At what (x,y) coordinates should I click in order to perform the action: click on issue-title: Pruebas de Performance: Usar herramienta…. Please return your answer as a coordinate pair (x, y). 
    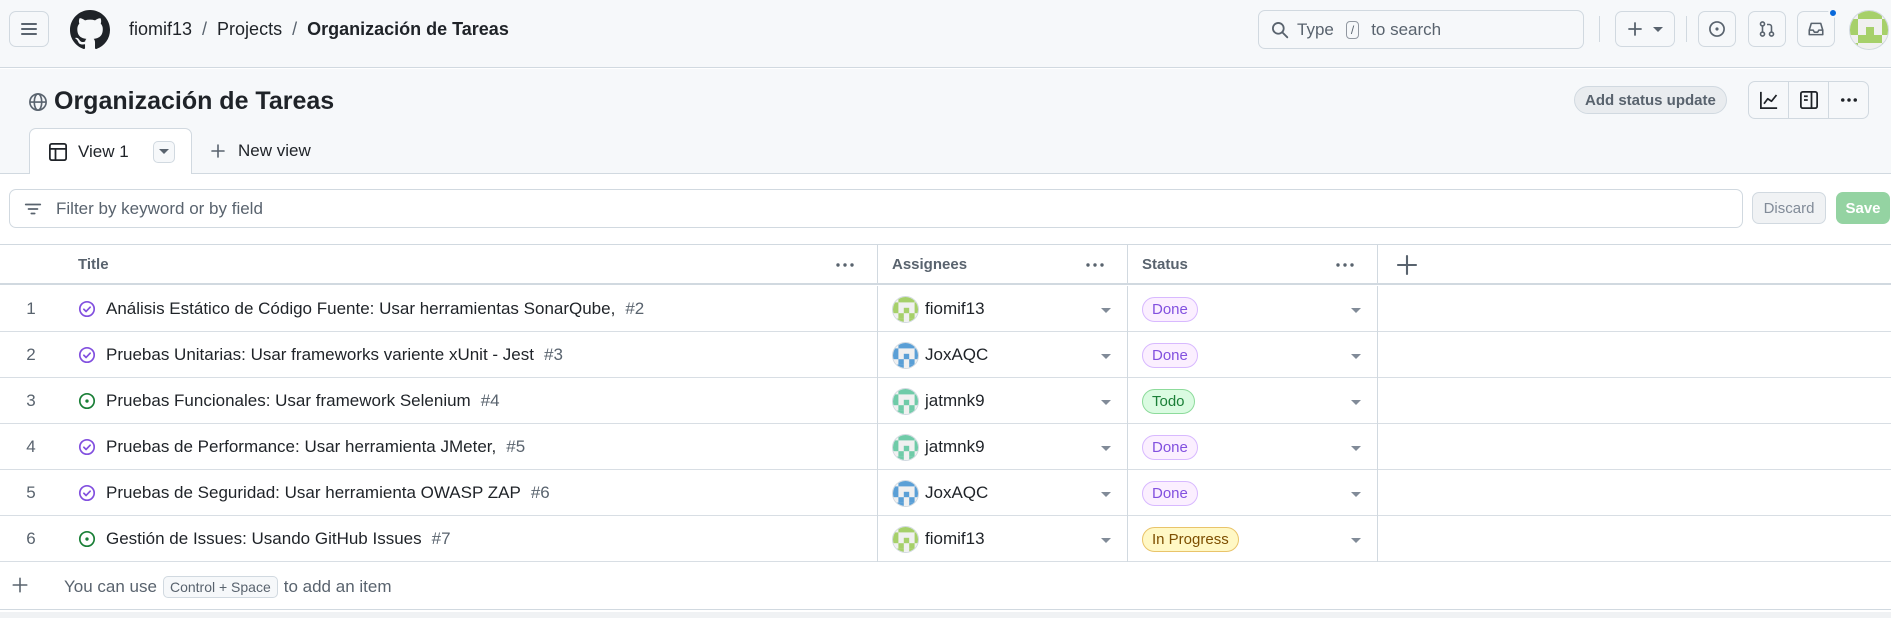
    Looking at the image, I should click on (301, 447).